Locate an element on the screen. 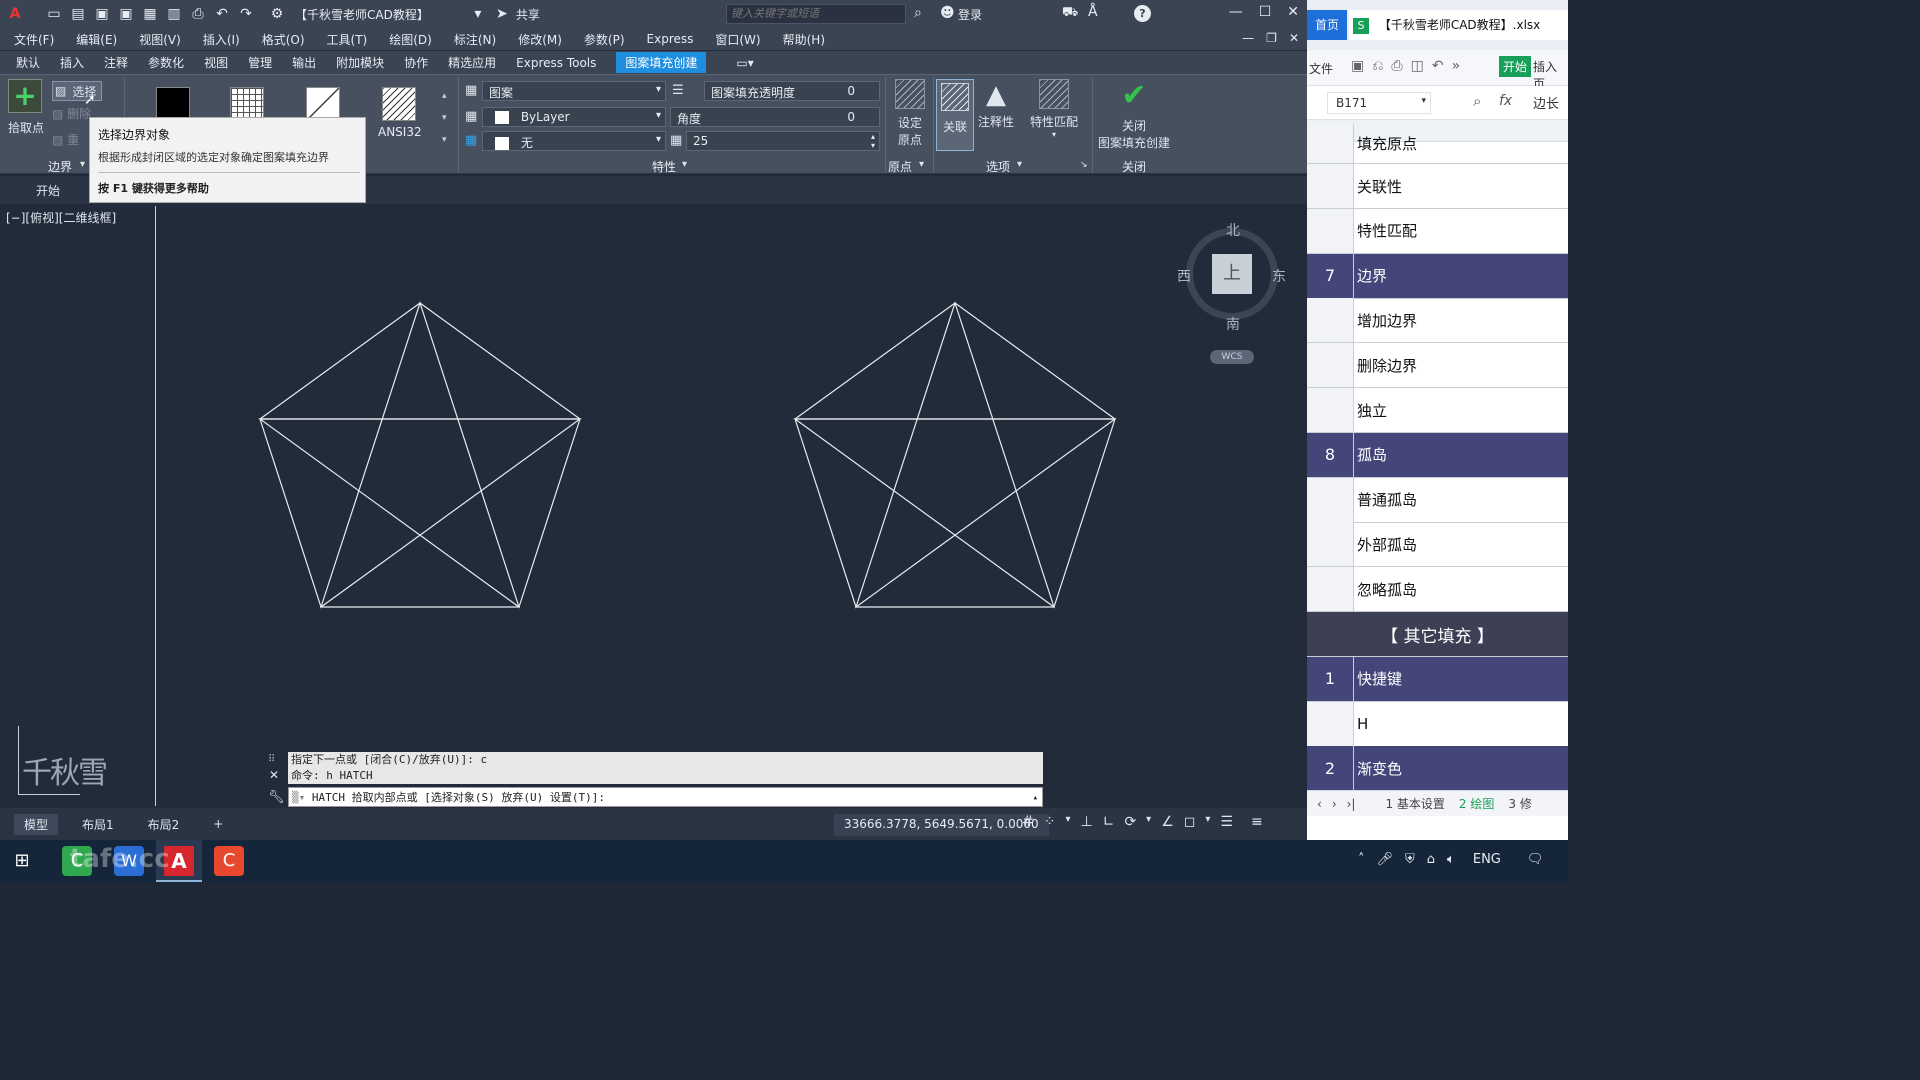  table-row: 1 快捷键 is located at coordinates (1437, 679).